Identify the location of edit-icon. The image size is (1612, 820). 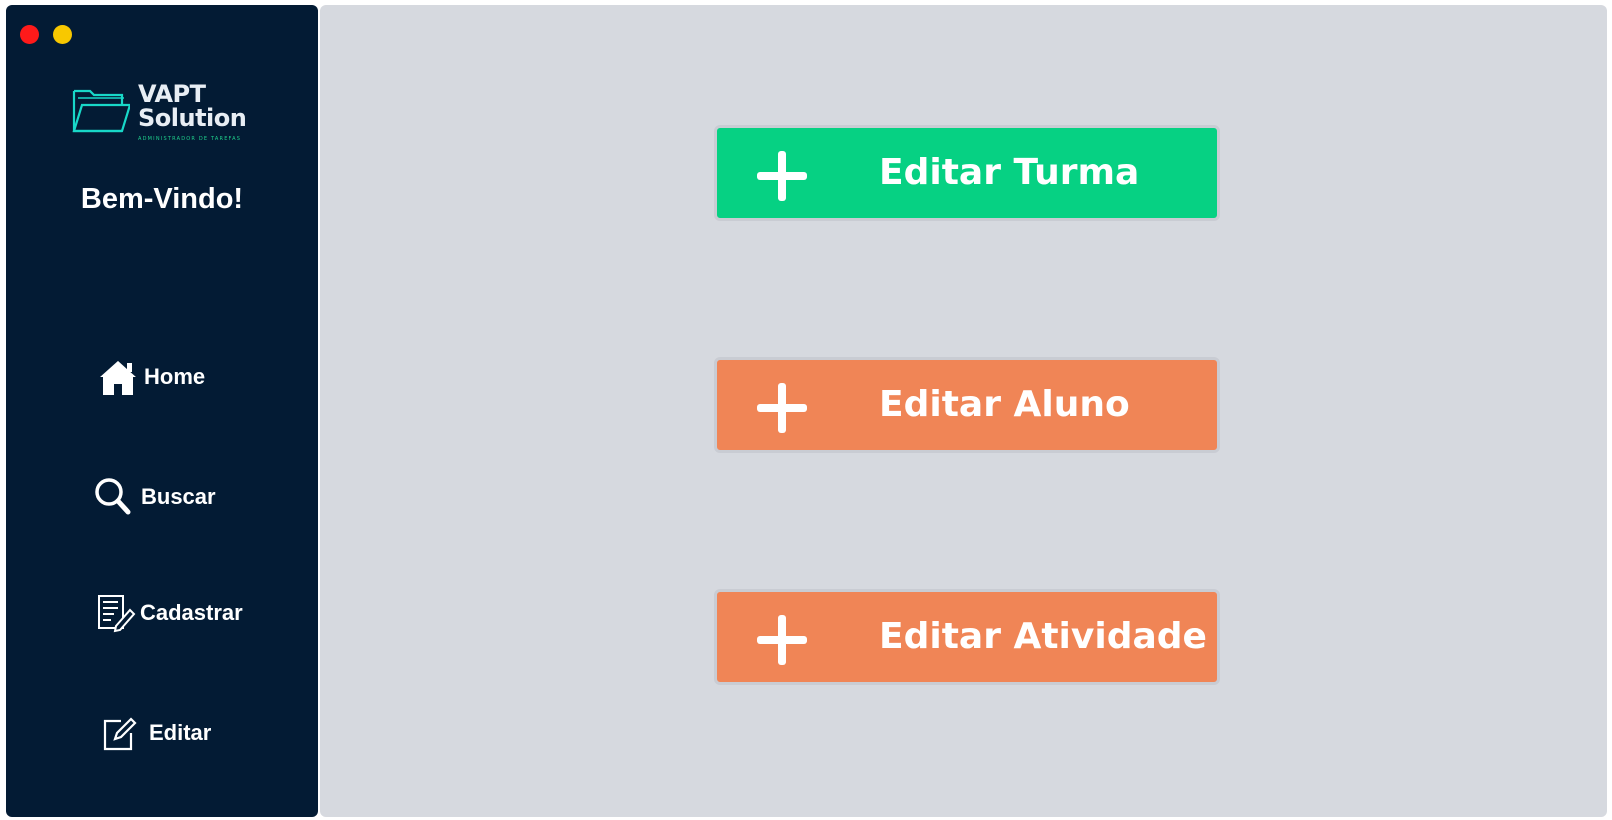
(119, 733).